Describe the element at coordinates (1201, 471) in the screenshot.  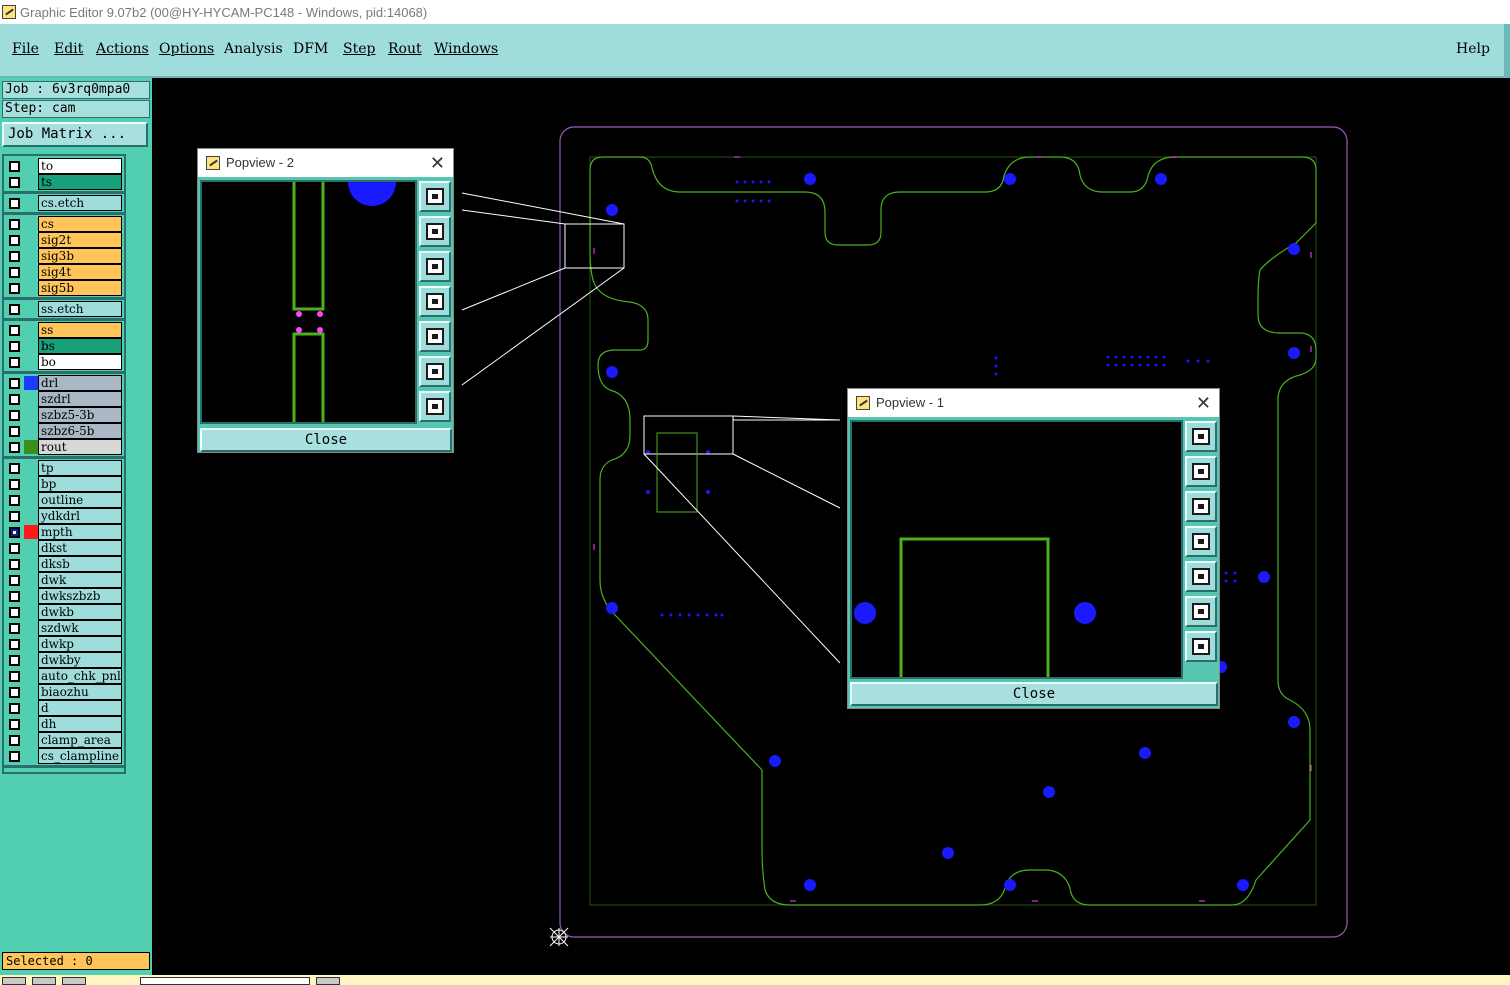
I see `pan-up-icon` at that location.